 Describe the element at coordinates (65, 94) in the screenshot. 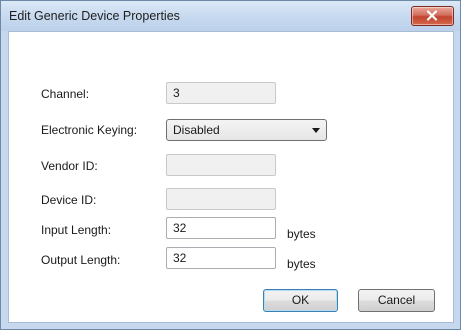

I see `channel-label: Channel:` at that location.